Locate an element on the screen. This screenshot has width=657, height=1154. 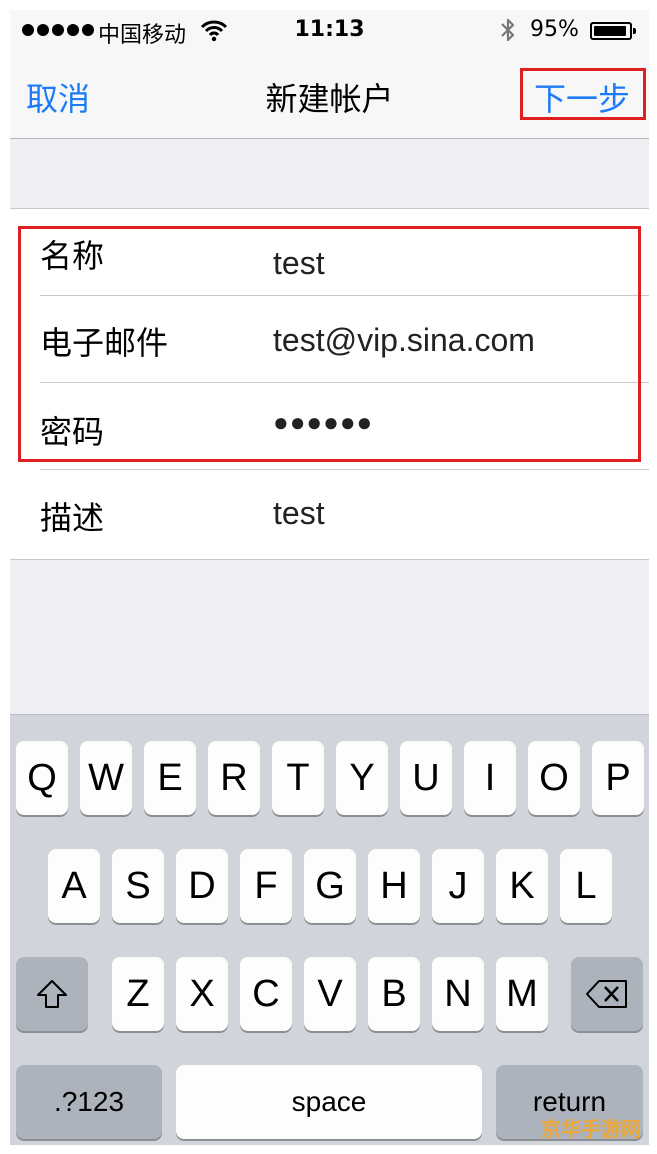
numbers-key: .?123 is located at coordinates (89, 1102).